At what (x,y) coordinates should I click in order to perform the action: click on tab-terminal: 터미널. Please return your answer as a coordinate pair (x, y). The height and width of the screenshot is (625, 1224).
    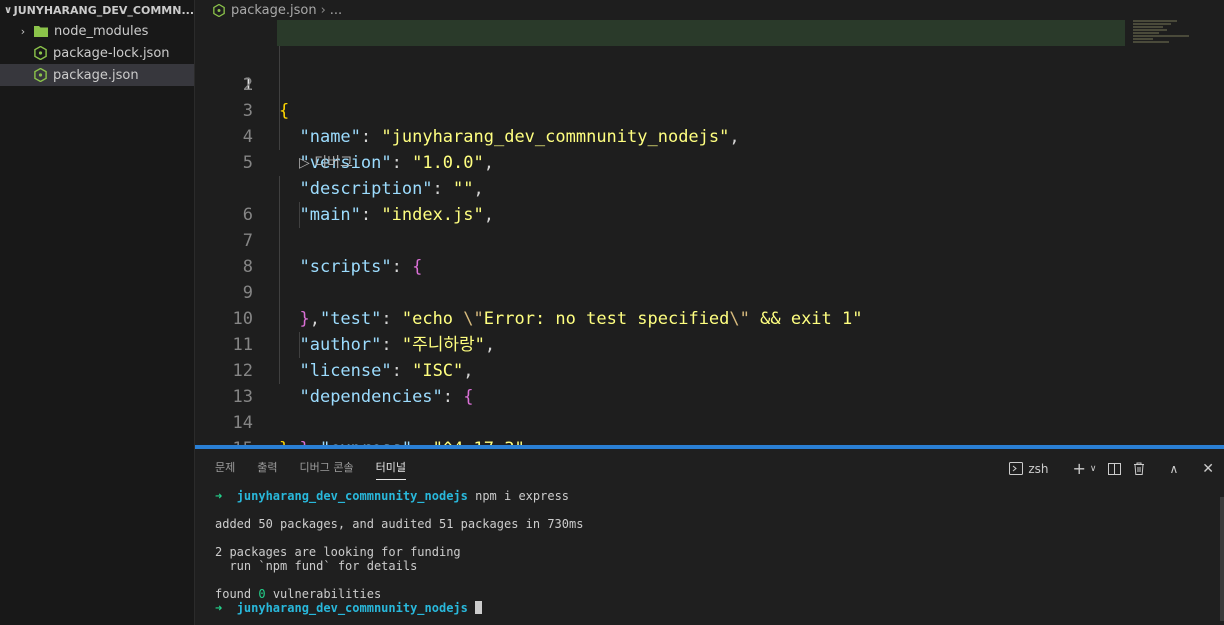
    Looking at the image, I should click on (390, 467).